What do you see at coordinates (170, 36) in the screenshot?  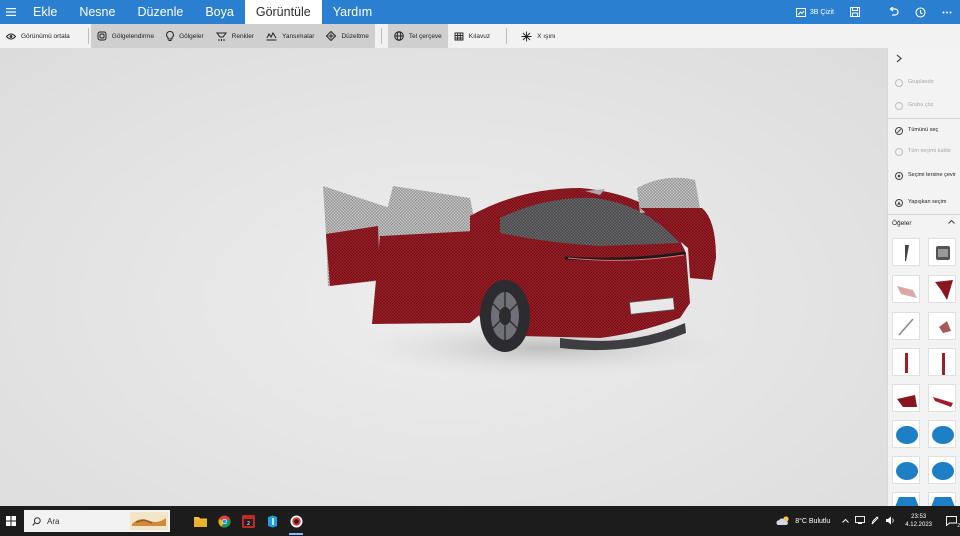 I see `lightbulb-icon` at bounding box center [170, 36].